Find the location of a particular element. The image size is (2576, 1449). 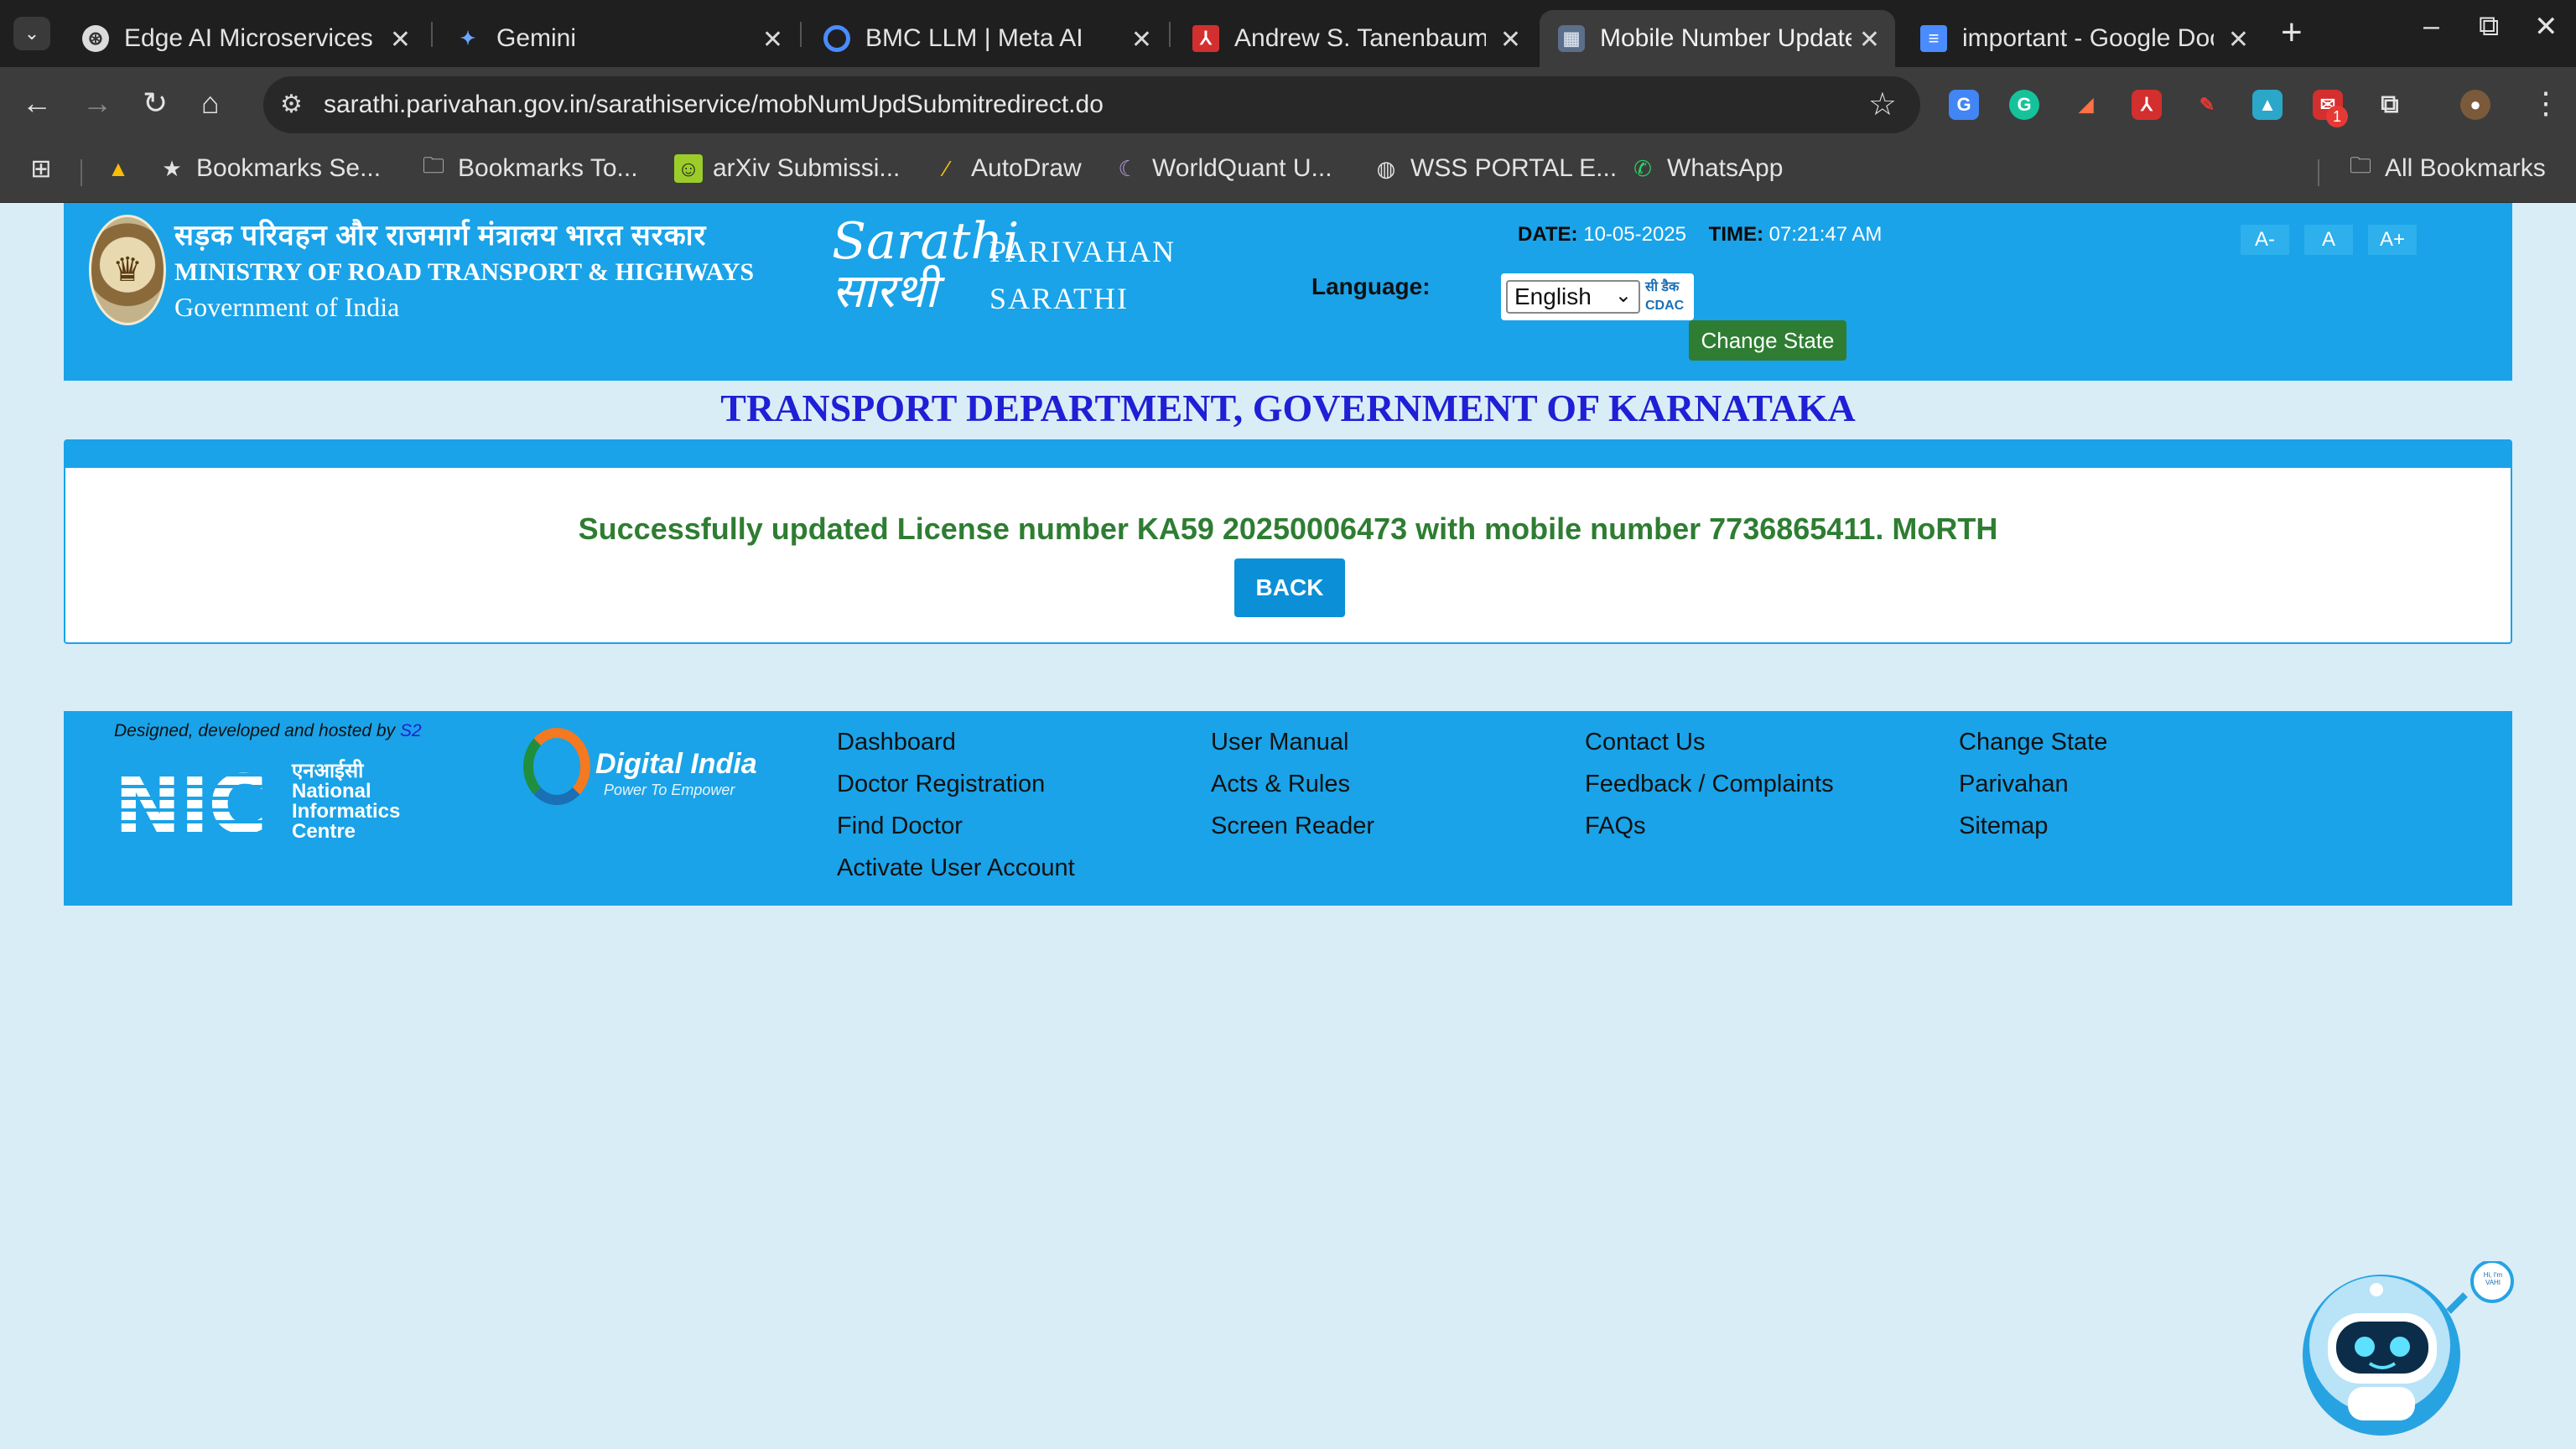

browser-menu-icon: ⋮ is located at coordinates (2546, 103).